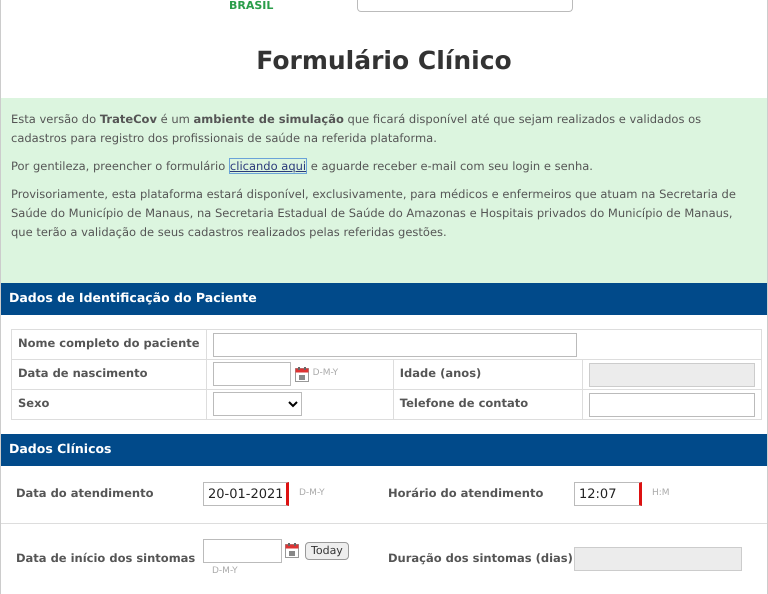 The height and width of the screenshot is (594, 768). Describe the element at coordinates (481, 558) in the screenshot. I see `field-label: Duração dos sintomas (dias)` at that location.